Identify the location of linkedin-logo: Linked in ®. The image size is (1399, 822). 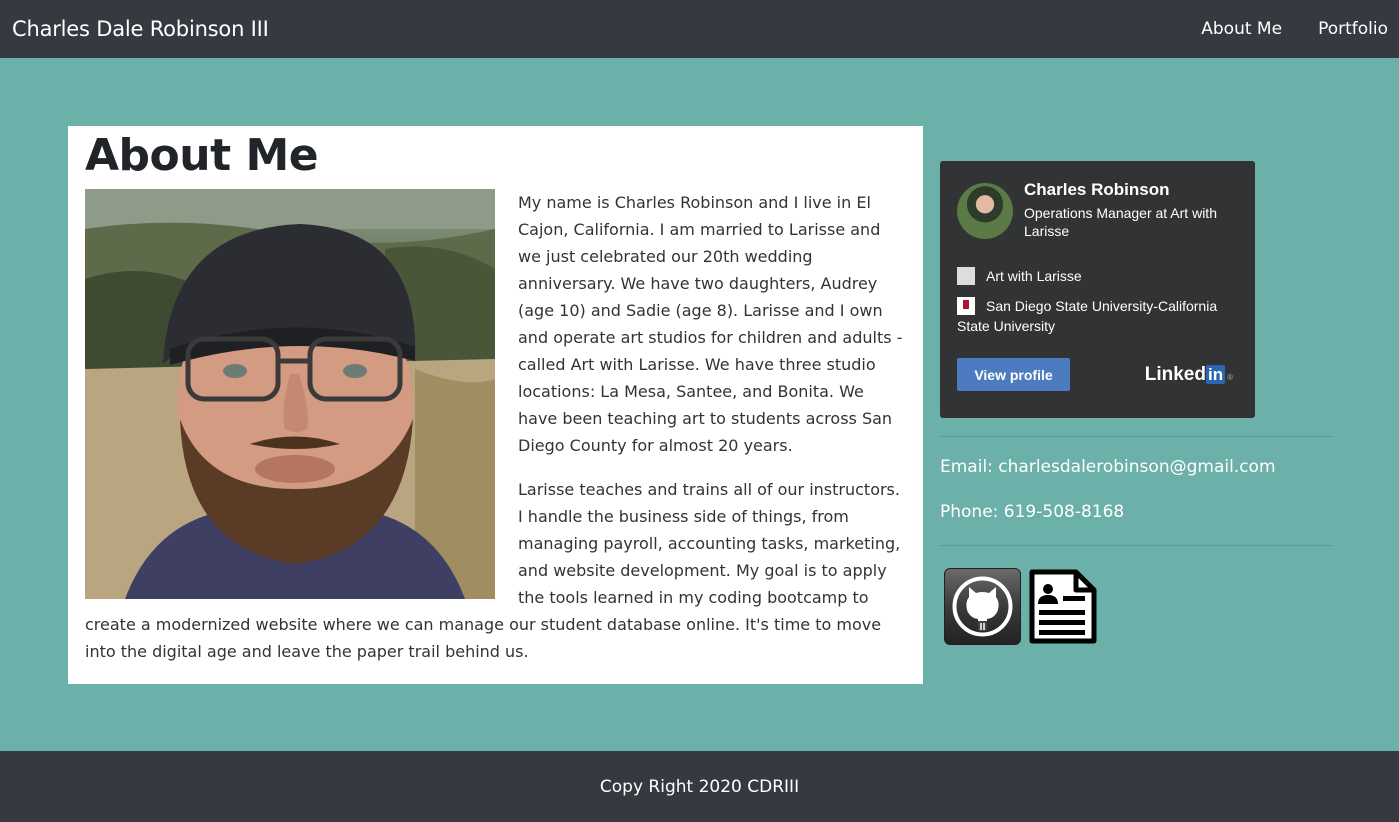
(1189, 375).